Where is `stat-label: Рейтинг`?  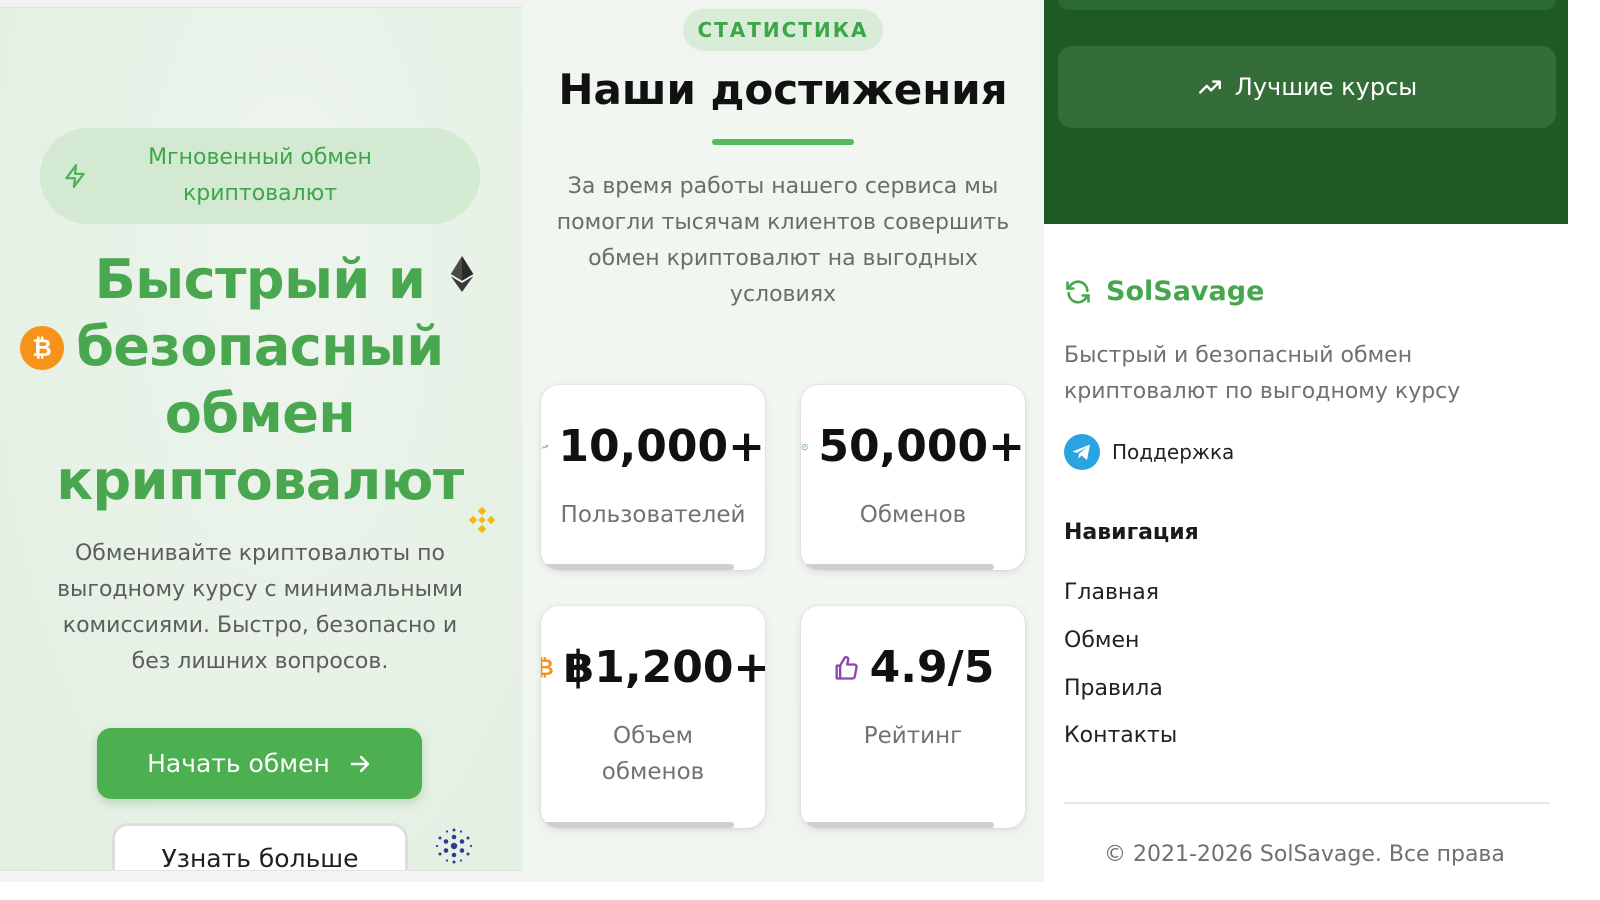 stat-label: Рейтинг is located at coordinates (913, 736).